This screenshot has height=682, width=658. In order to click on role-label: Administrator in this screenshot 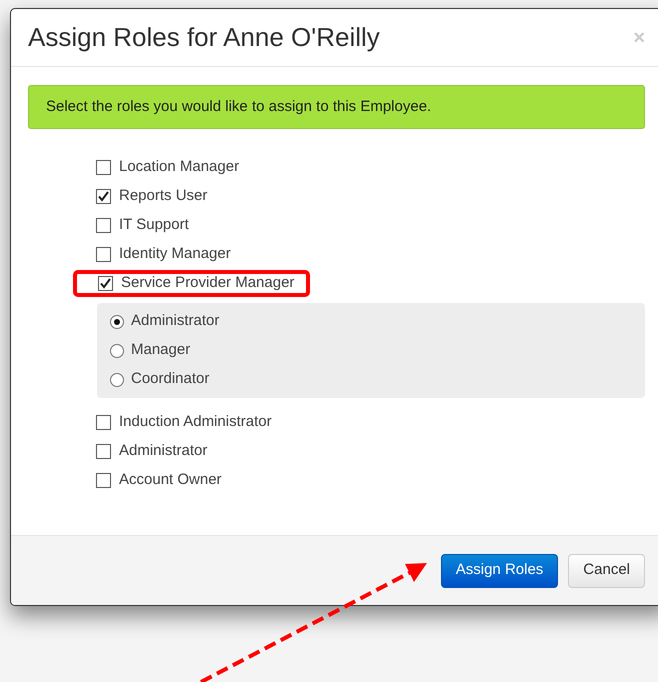, I will do `click(163, 451)`.